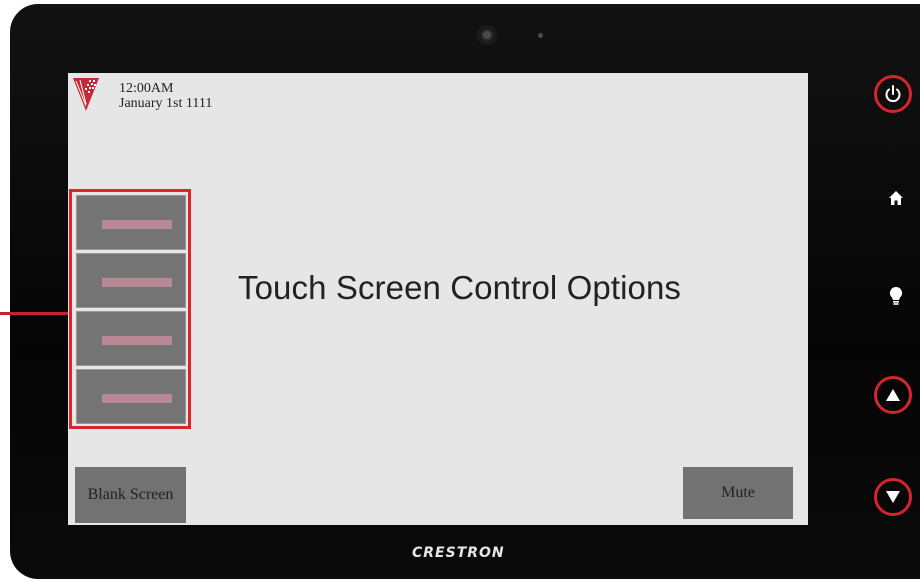 The width and height of the screenshot is (920, 581). Describe the element at coordinates (166, 103) in the screenshot. I see `clock-date: January 1st 1111` at that location.